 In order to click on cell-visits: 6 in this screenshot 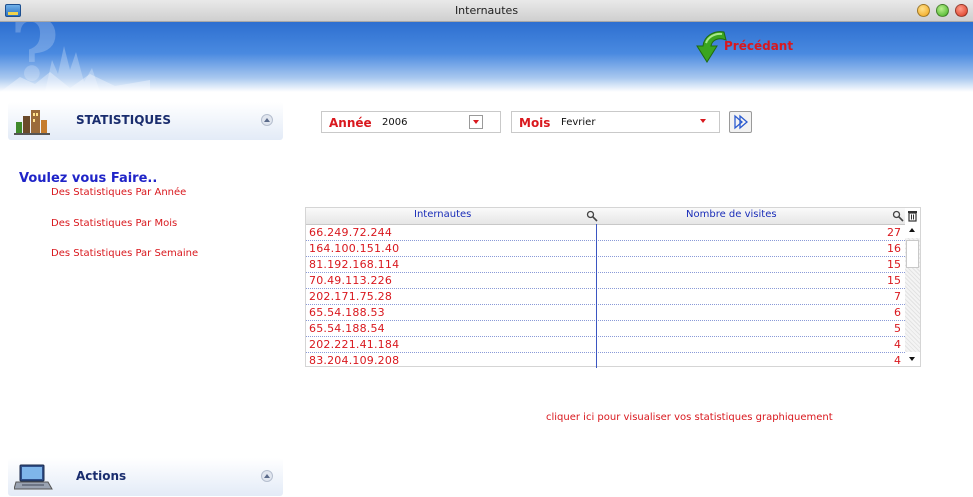, I will do `click(897, 312)`.